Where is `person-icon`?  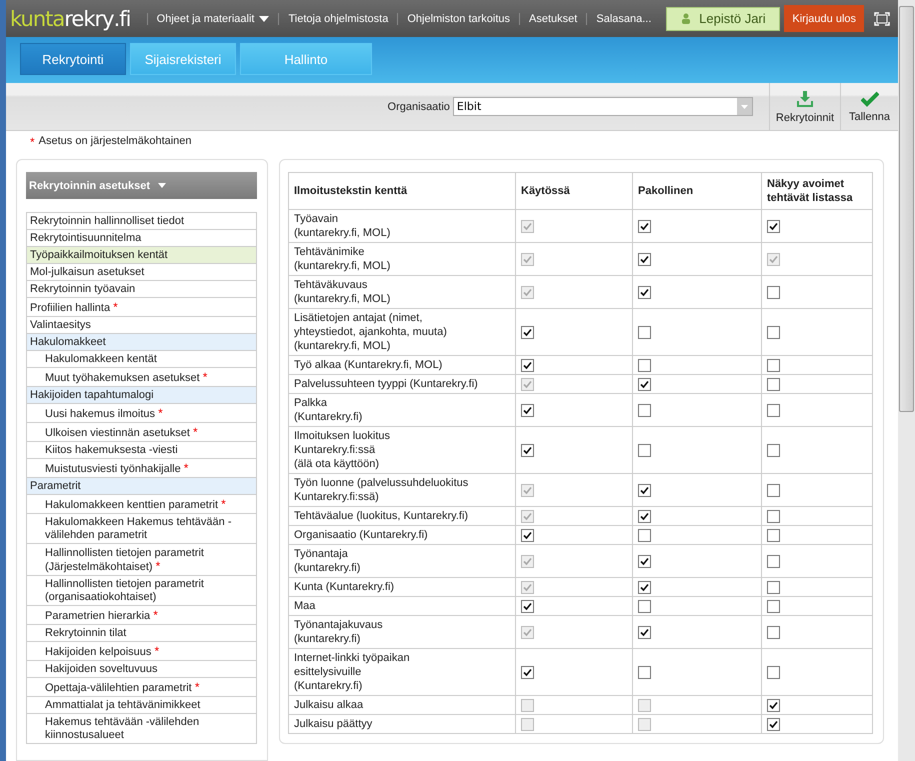 person-icon is located at coordinates (686, 18).